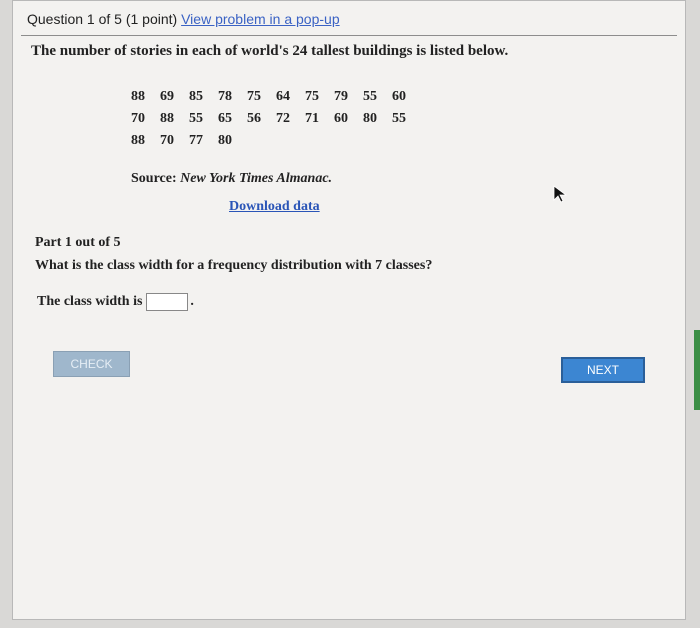 The height and width of the screenshot is (628, 700). What do you see at coordinates (91, 364) in the screenshot?
I see `check-button: CHECK` at bounding box center [91, 364].